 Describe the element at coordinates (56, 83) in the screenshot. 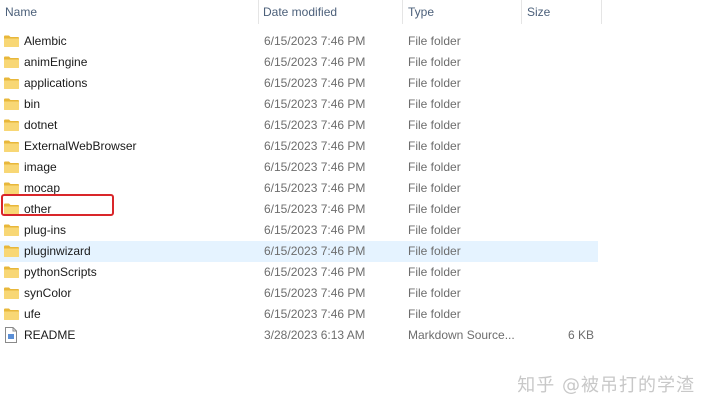

I see `file-name: applications` at that location.